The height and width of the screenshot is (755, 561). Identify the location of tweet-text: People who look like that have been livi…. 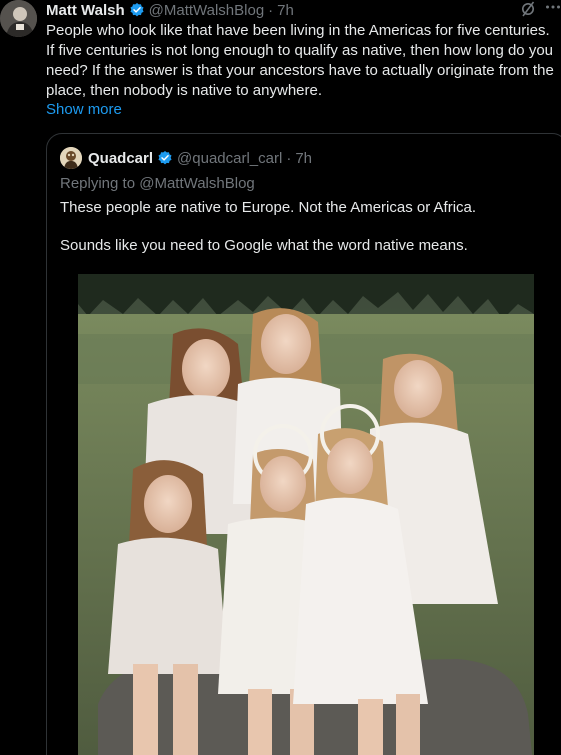
(300, 60).